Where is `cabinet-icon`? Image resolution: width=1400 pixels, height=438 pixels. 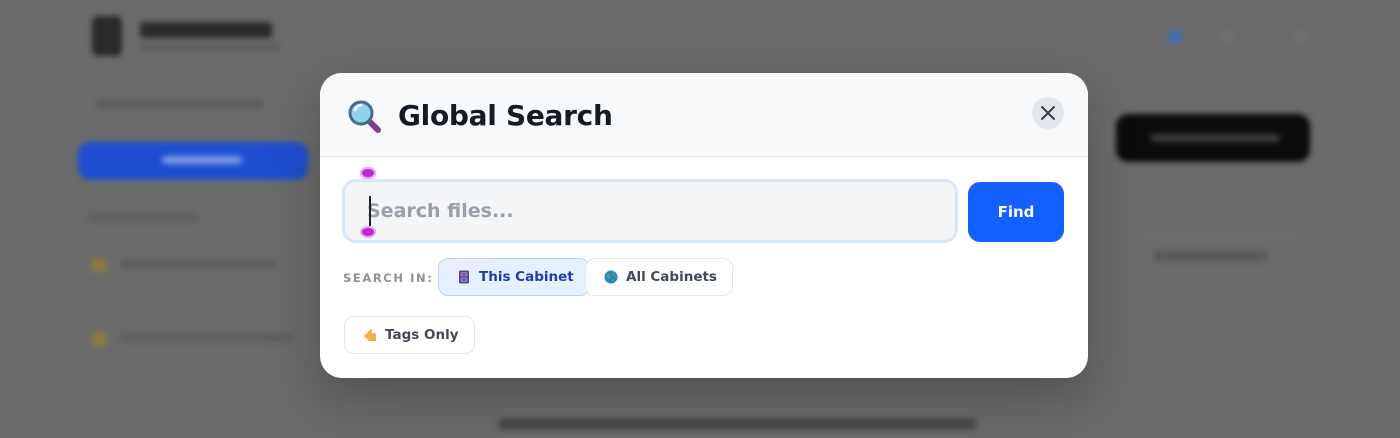 cabinet-icon is located at coordinates (464, 277).